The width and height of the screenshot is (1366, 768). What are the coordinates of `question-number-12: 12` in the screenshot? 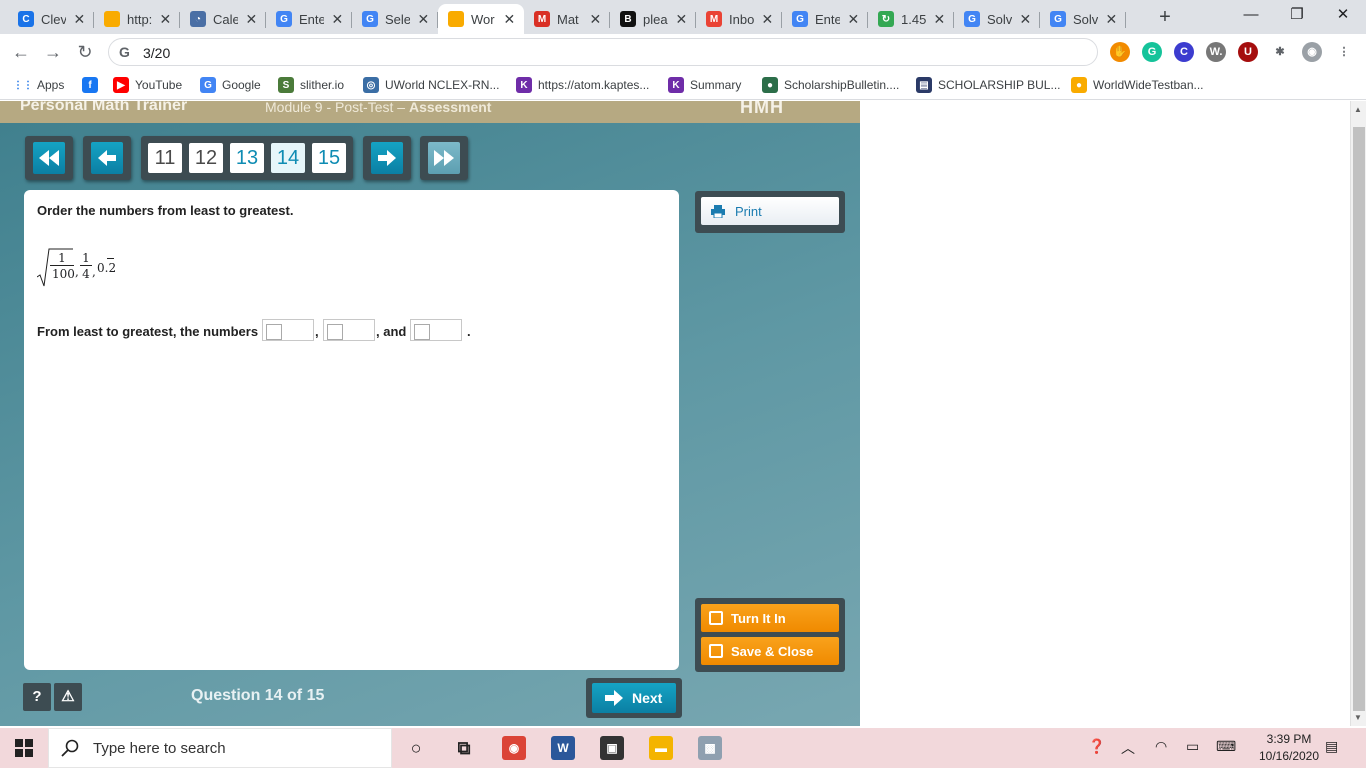 It's located at (206, 158).